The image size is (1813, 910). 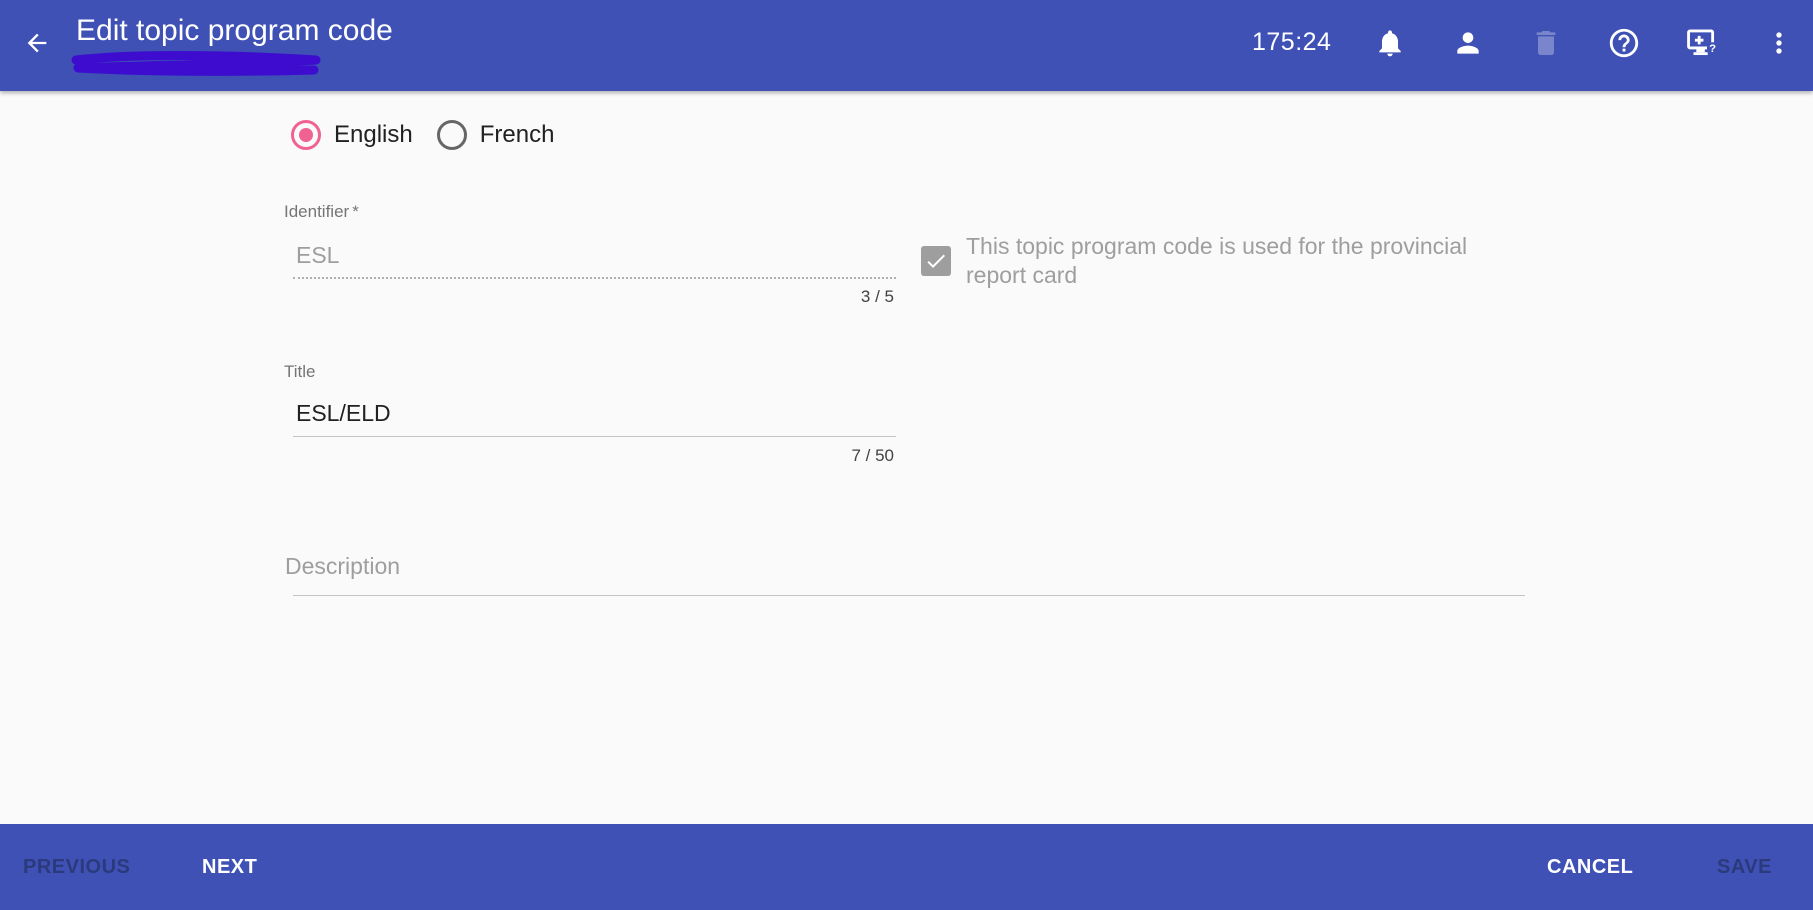 What do you see at coordinates (451, 135) in the screenshot?
I see `radio-french-circle` at bounding box center [451, 135].